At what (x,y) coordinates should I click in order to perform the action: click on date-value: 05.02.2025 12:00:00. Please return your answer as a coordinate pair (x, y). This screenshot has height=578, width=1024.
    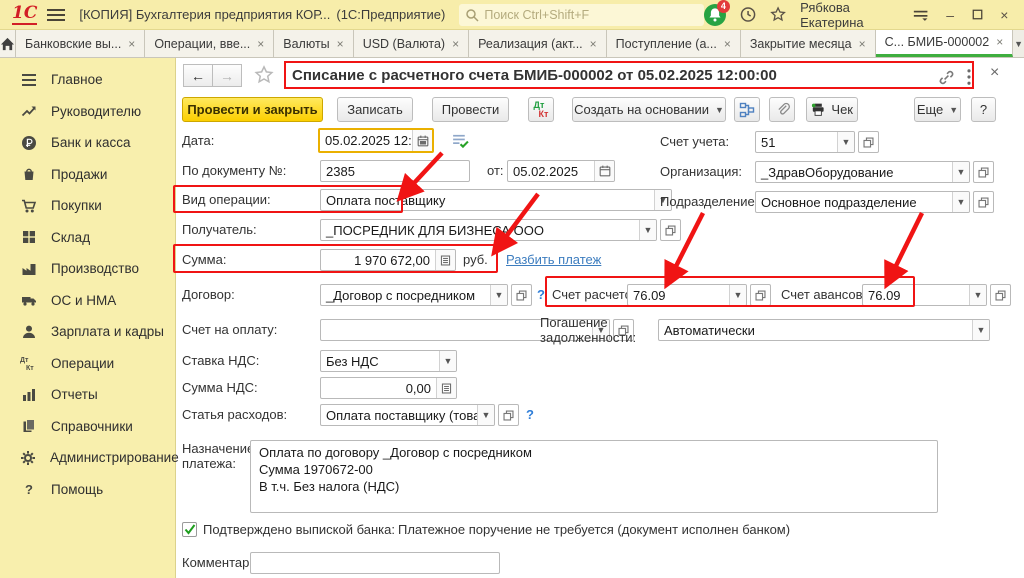
    Looking at the image, I should click on (366, 140).